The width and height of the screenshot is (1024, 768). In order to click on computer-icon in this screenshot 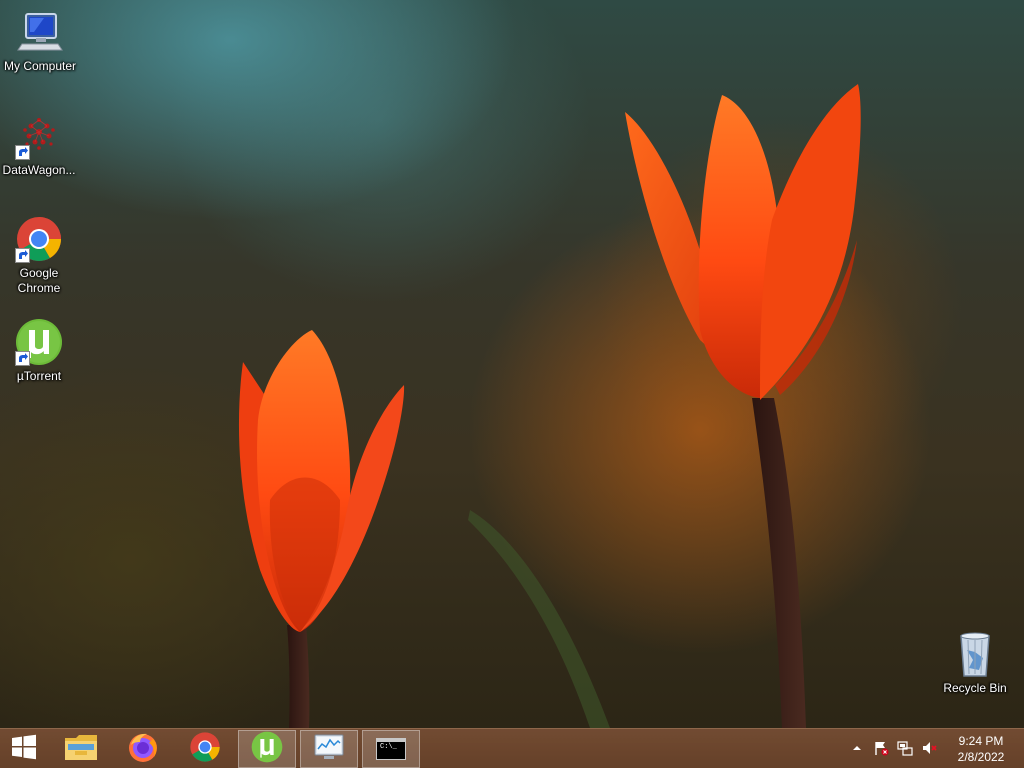, I will do `click(40, 32)`.